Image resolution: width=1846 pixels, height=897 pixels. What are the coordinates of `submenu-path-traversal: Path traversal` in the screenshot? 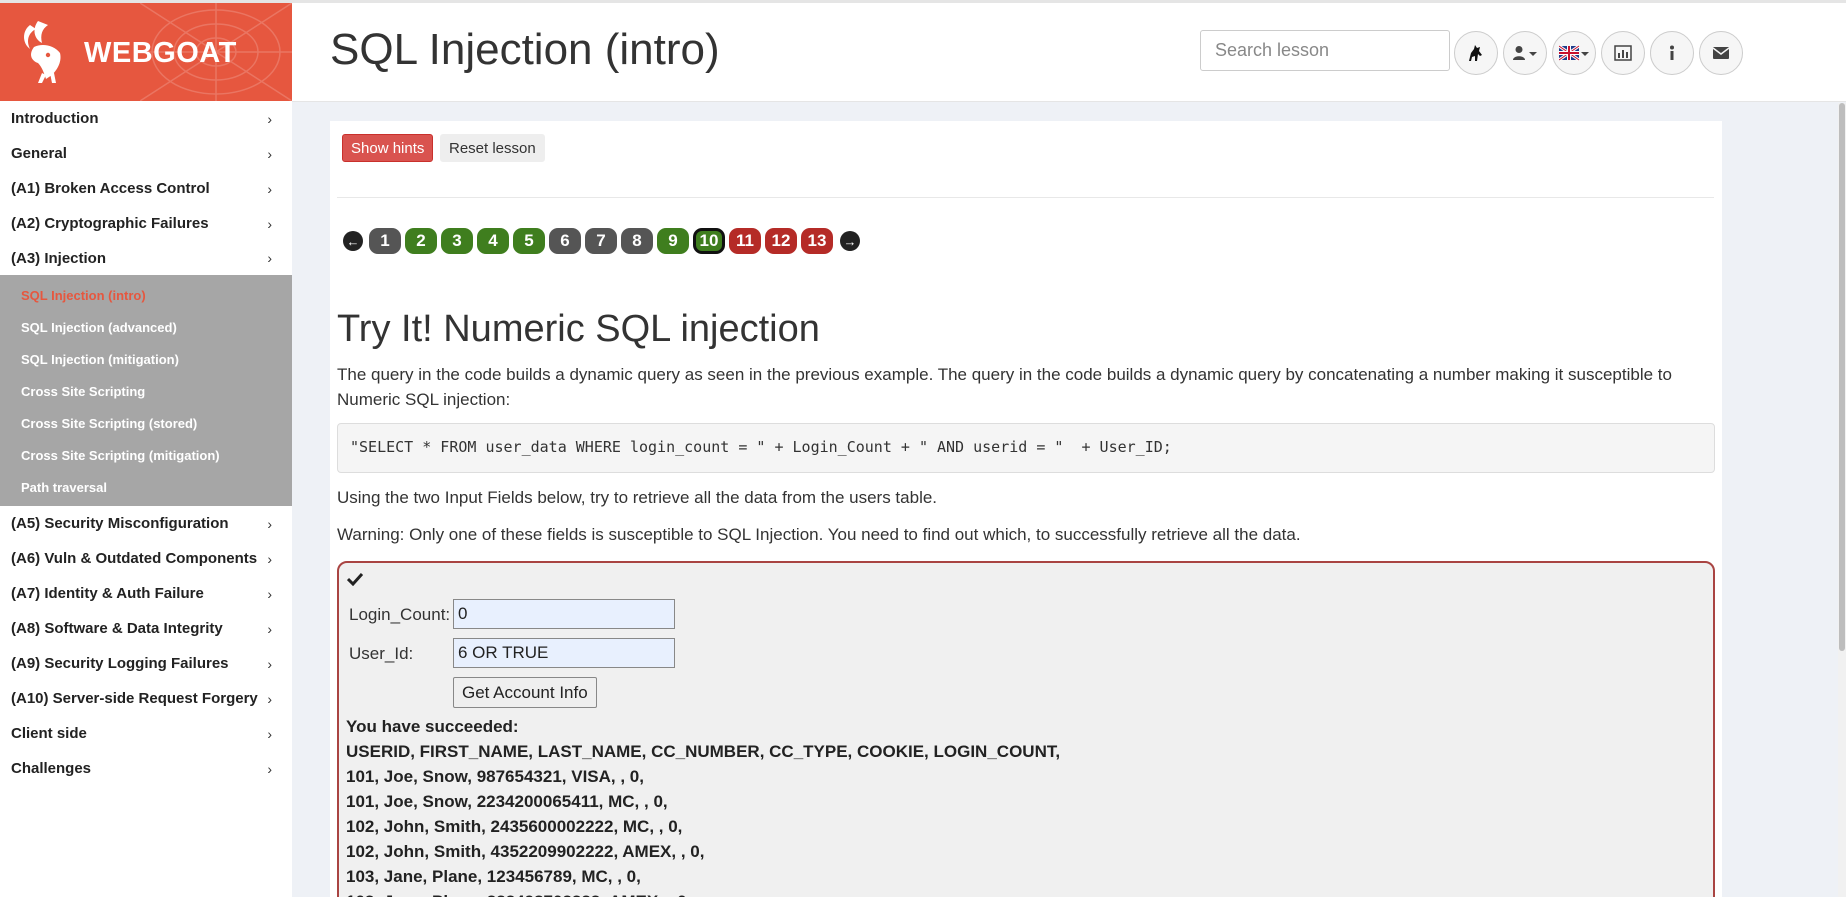 It's located at (146, 487).